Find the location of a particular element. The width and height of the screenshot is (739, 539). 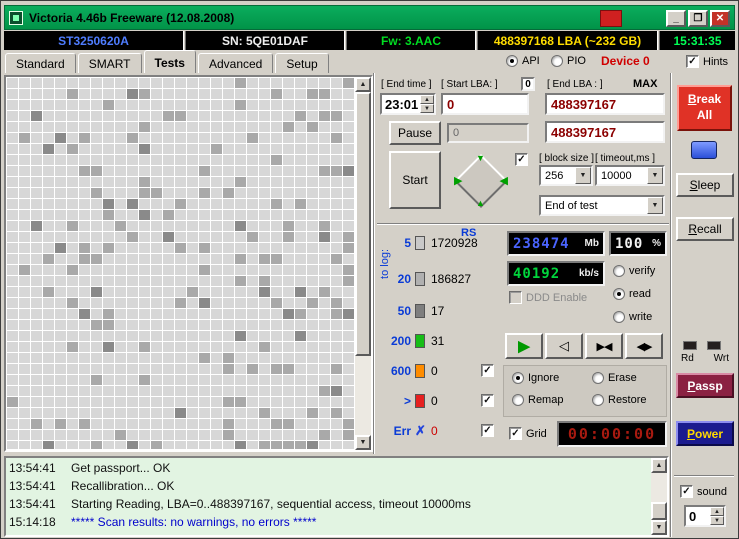

ddd-enable-option: DDD Enable is located at coordinates (548, 297).